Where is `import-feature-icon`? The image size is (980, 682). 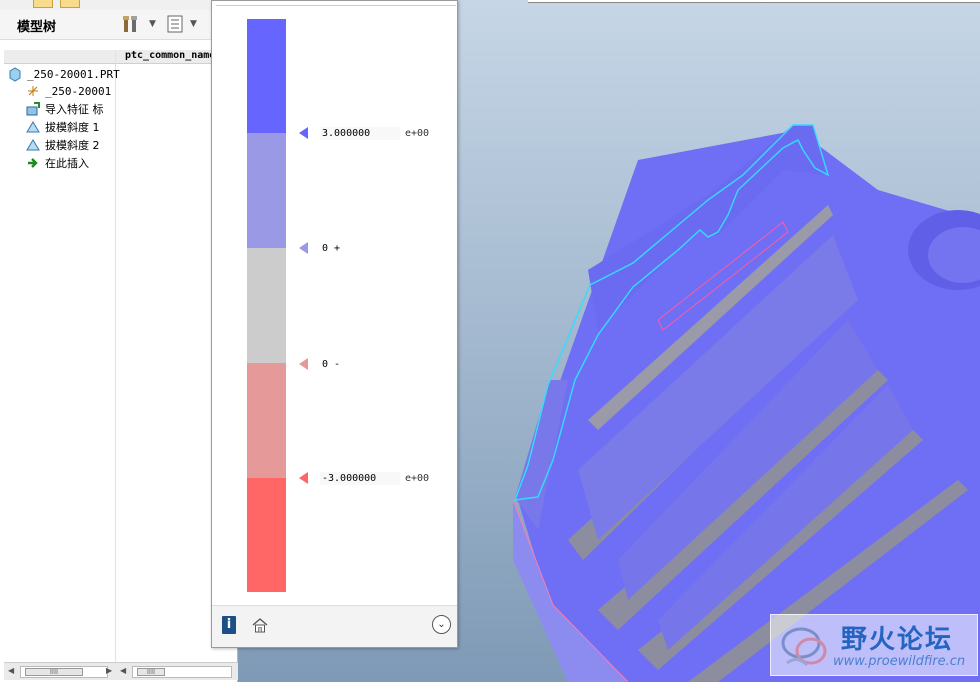 import-feature-icon is located at coordinates (33, 109).